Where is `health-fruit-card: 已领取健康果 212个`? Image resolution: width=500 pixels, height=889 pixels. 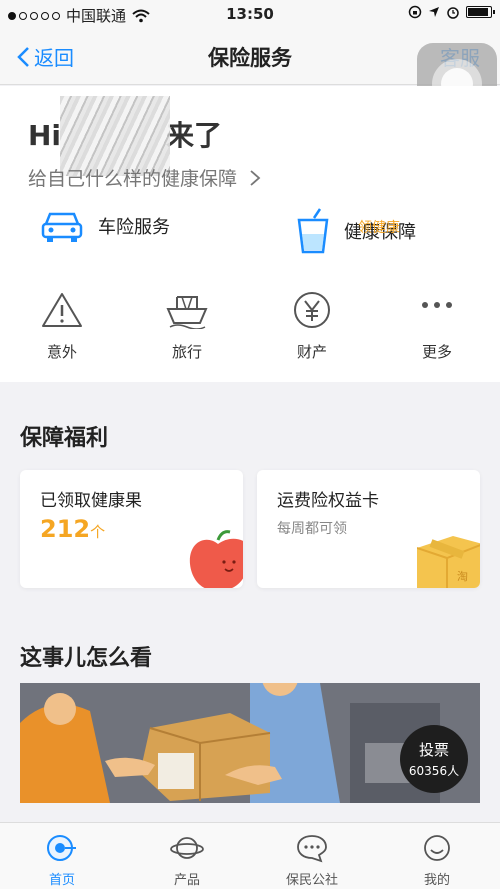
health-fruit-card: 已领取健康果 212个 is located at coordinates (131, 529).